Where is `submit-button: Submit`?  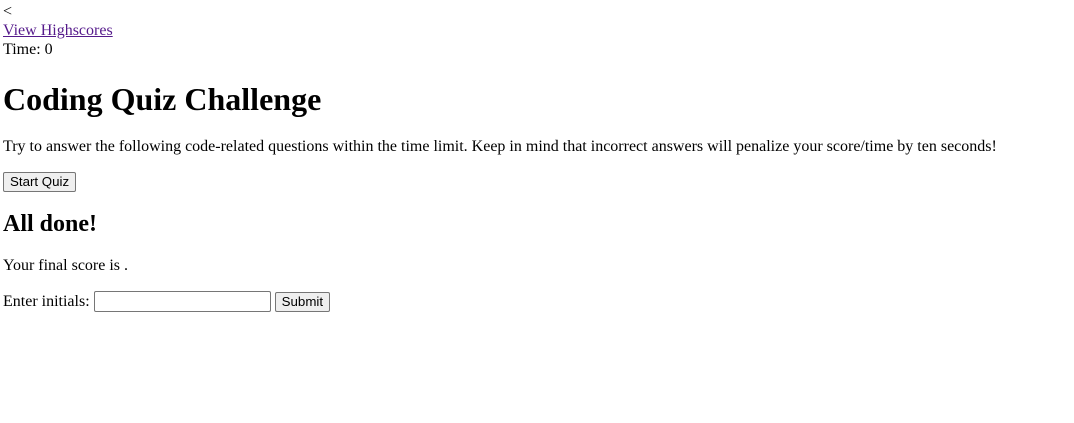
submit-button: Submit is located at coordinates (302, 301).